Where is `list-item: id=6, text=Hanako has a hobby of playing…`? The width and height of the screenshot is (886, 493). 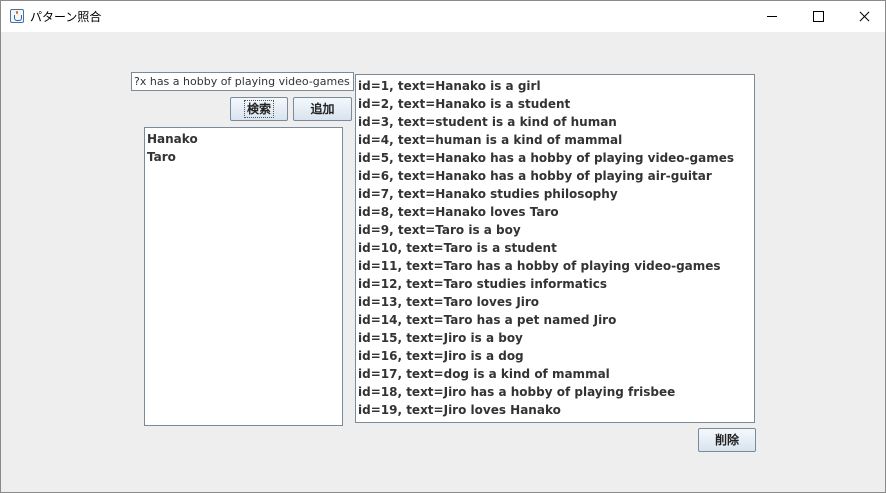 list-item: id=6, text=Hanako has a hobby of playing… is located at coordinates (555, 176).